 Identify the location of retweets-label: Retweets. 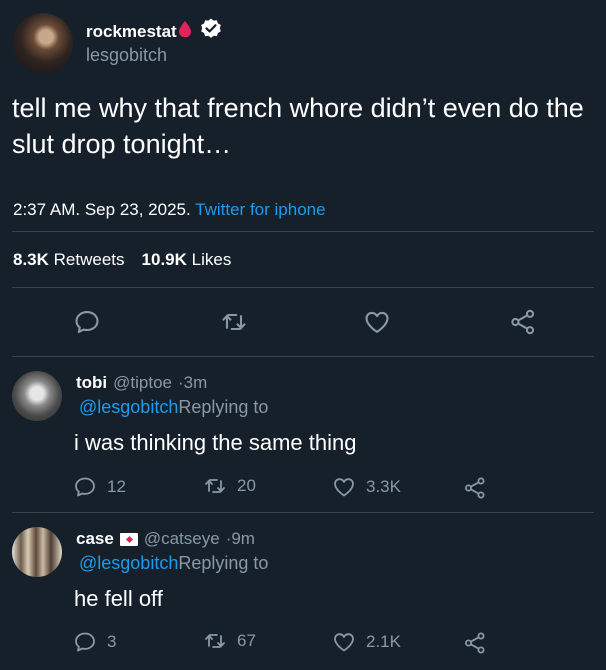
(89, 259).